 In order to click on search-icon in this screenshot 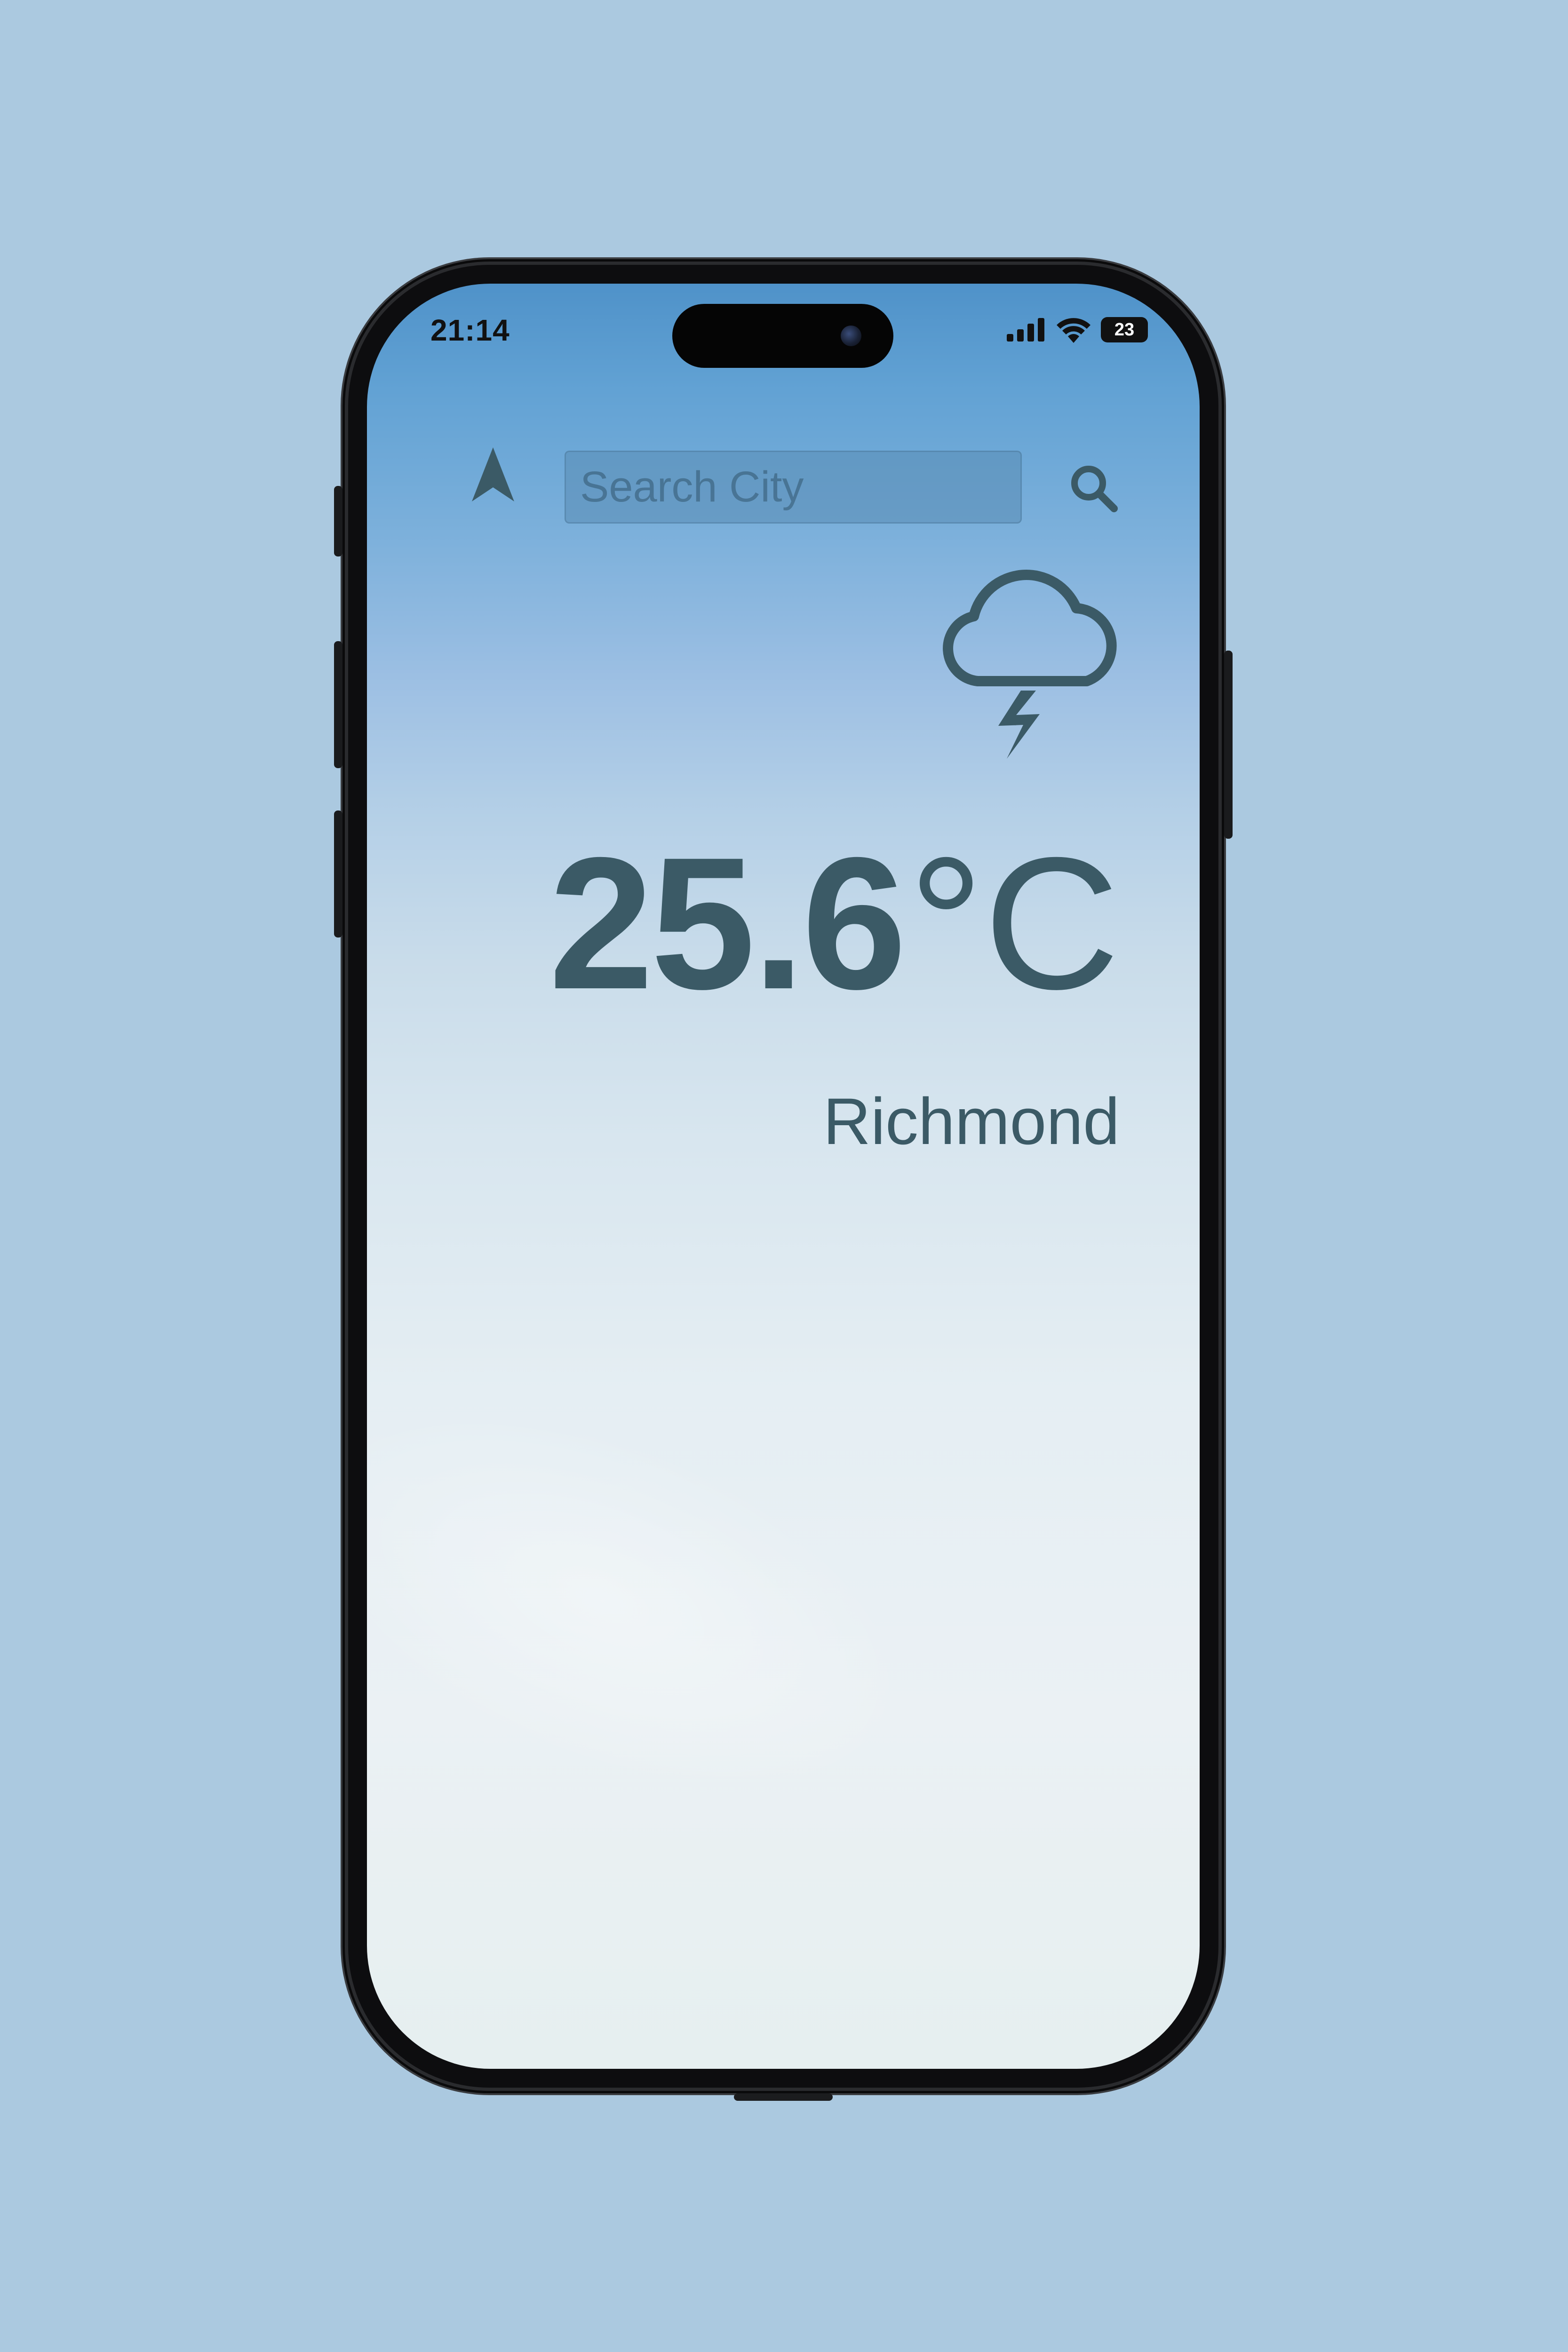, I will do `click(1094, 489)`.